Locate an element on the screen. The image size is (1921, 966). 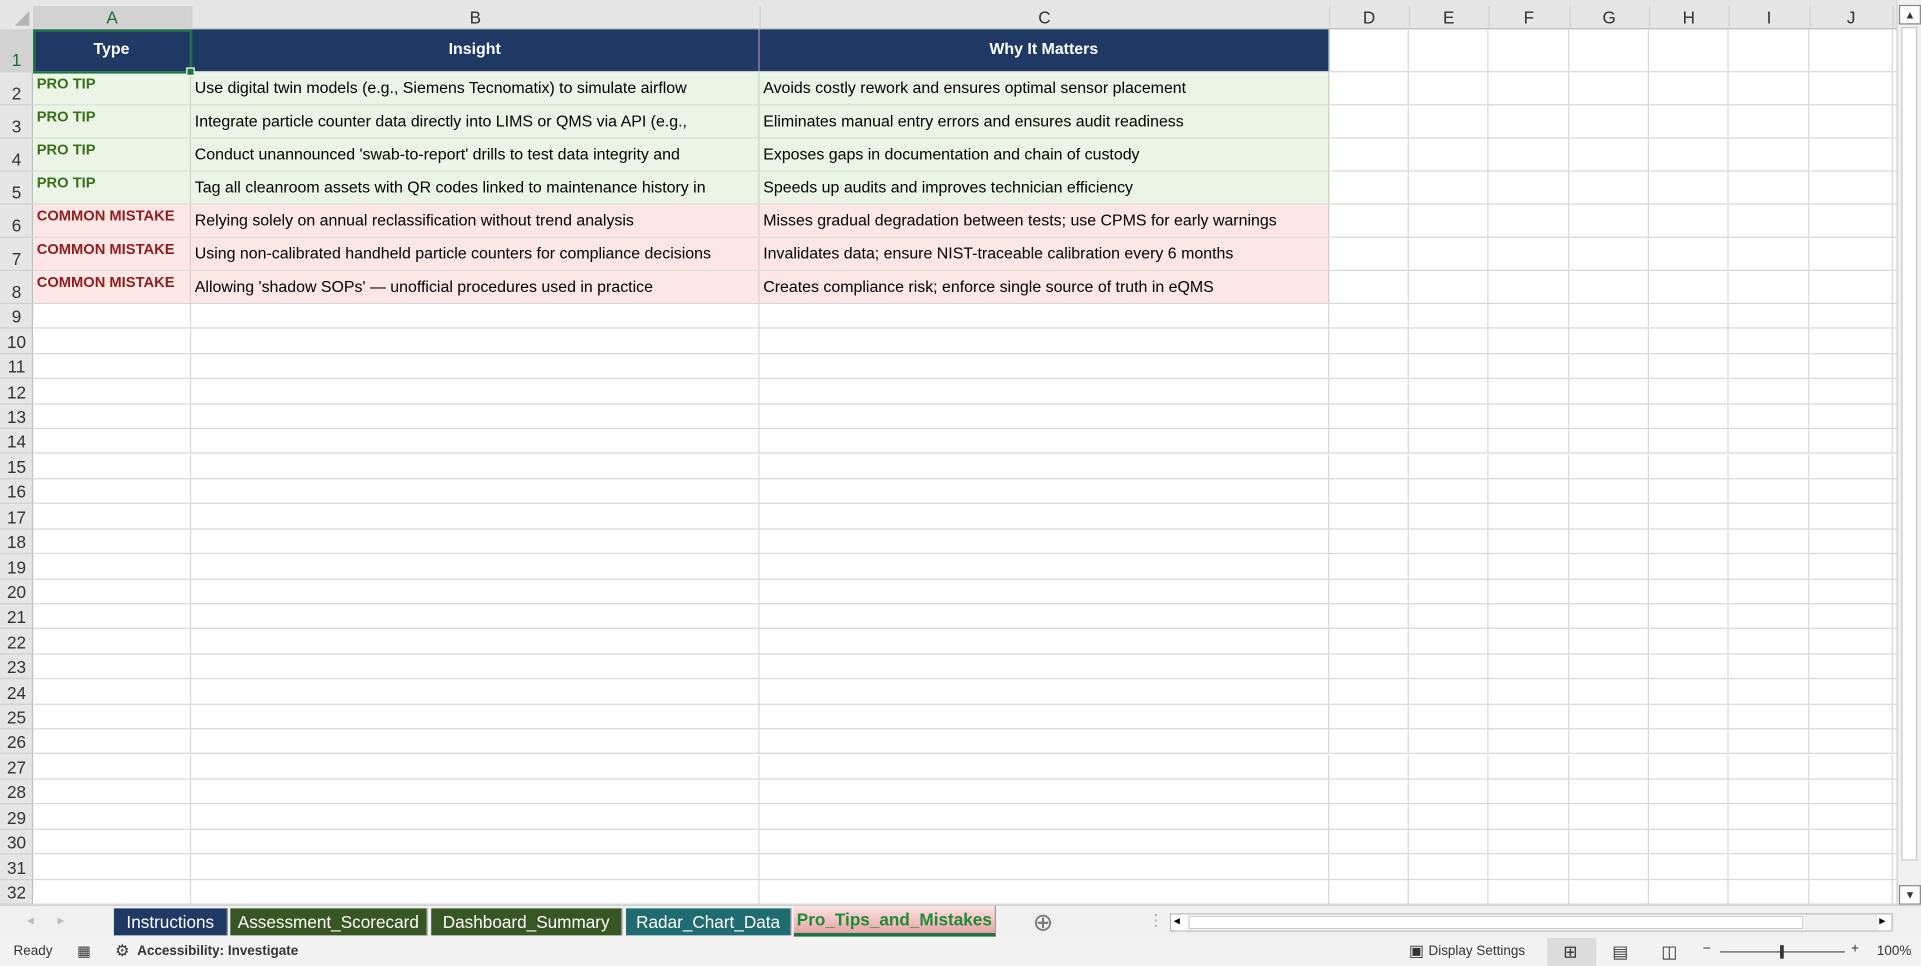
cell-G22 is located at coordinates (1609, 641).